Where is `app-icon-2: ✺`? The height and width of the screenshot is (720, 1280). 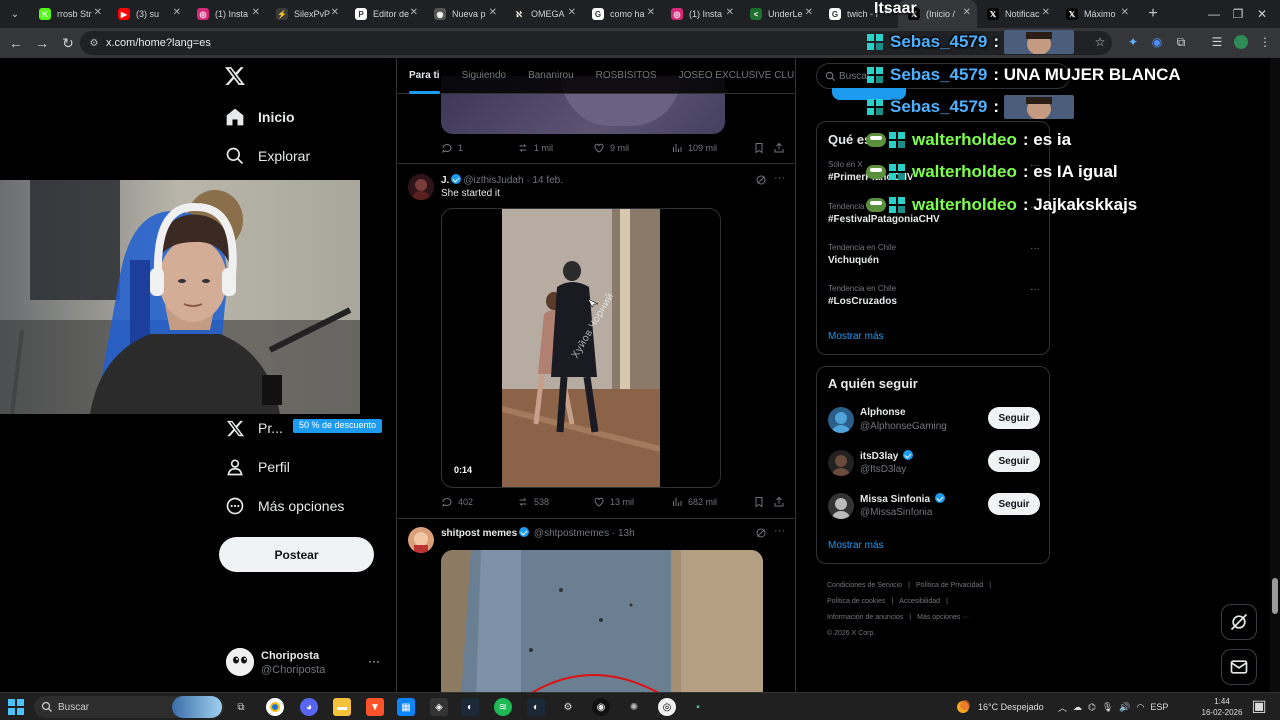 app-icon-2: ✺ is located at coordinates (634, 707).